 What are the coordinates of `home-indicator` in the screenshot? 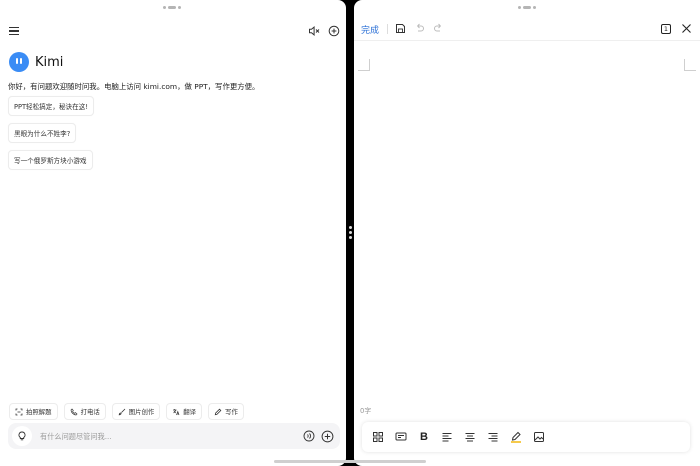 It's located at (350, 461).